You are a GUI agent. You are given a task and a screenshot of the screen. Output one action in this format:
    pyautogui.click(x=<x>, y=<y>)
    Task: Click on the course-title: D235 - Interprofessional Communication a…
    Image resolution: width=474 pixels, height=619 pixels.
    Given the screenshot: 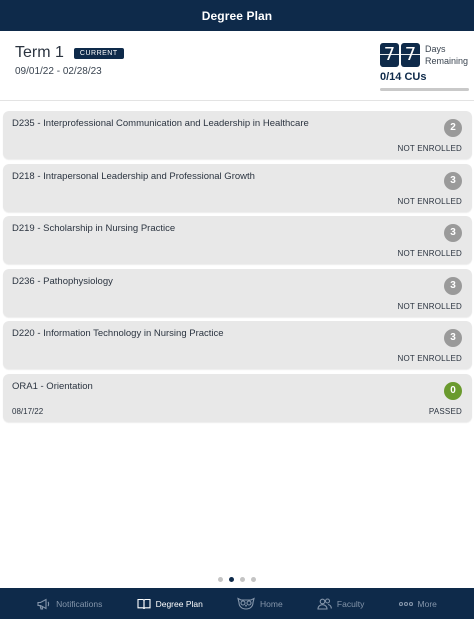 What is the action you would take?
    pyautogui.click(x=160, y=123)
    